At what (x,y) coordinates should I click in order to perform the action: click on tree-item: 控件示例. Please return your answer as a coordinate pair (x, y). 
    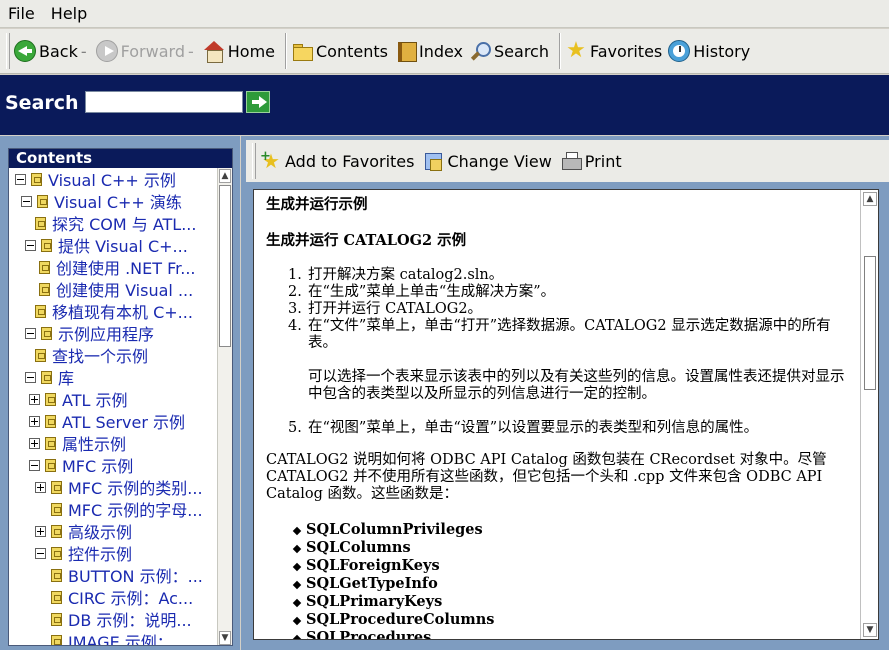
    Looking at the image, I should click on (83, 553).